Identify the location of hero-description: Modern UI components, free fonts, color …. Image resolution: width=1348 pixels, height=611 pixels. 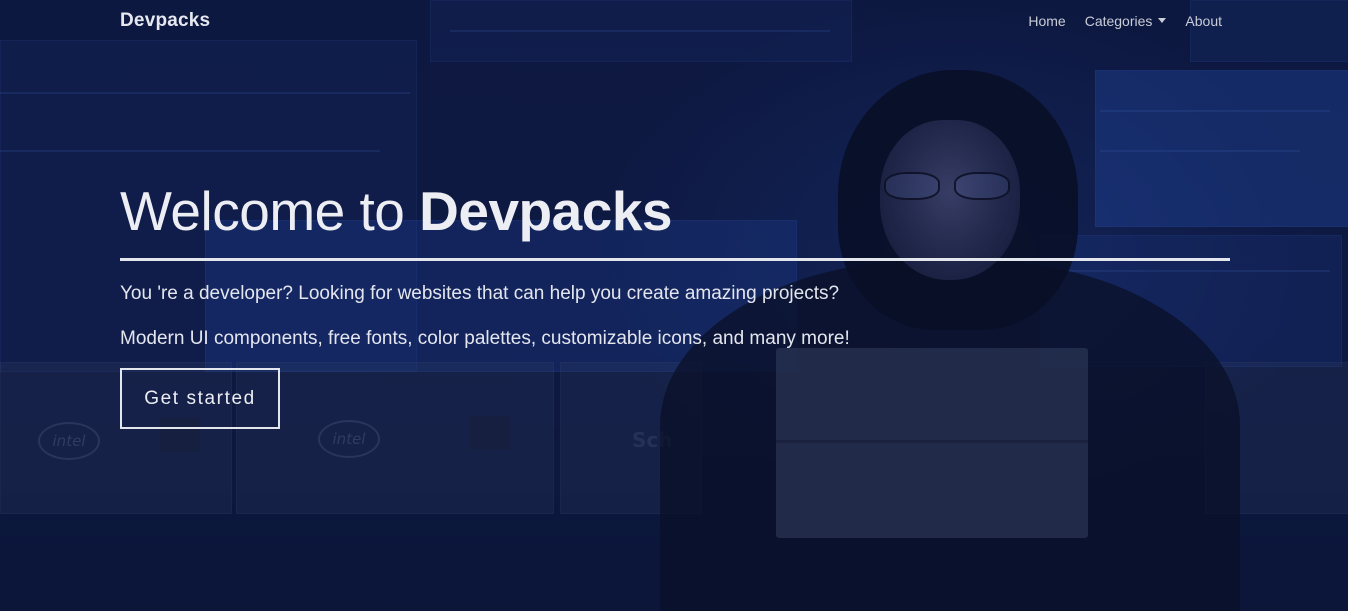
(485, 338).